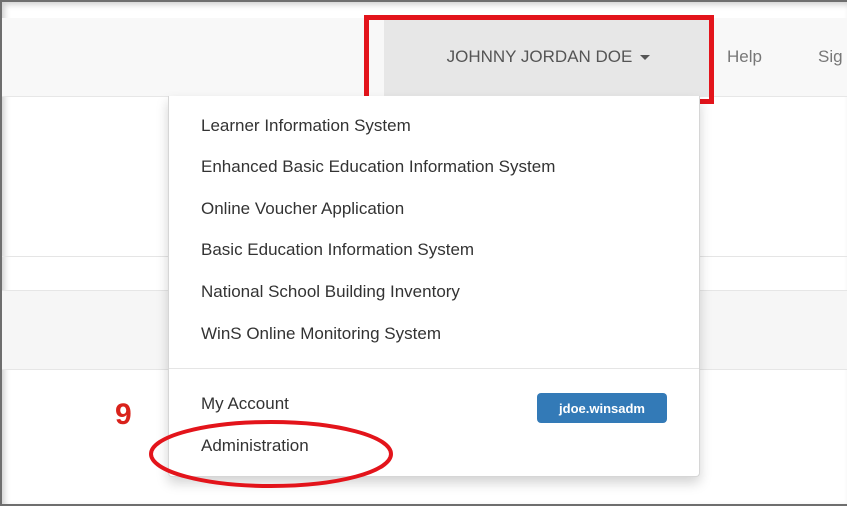 The width and height of the screenshot is (847, 506). Describe the element at coordinates (645, 57) in the screenshot. I see `caret-down-icon` at that location.